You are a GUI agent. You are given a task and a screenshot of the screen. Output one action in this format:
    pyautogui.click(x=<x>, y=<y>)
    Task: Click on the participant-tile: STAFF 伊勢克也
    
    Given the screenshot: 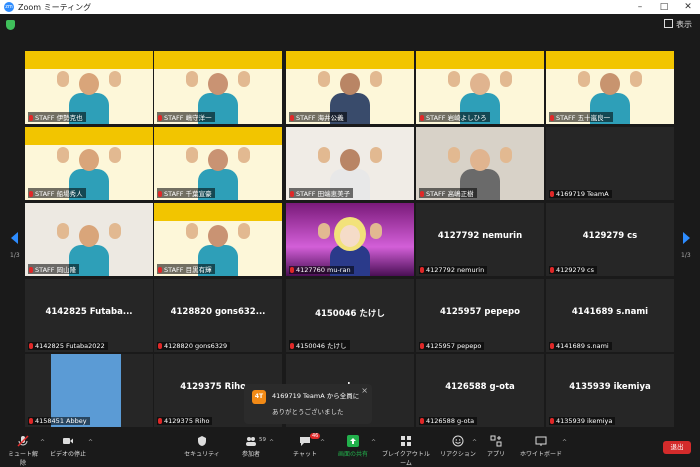 What is the action you would take?
    pyautogui.click(x=89, y=87)
    